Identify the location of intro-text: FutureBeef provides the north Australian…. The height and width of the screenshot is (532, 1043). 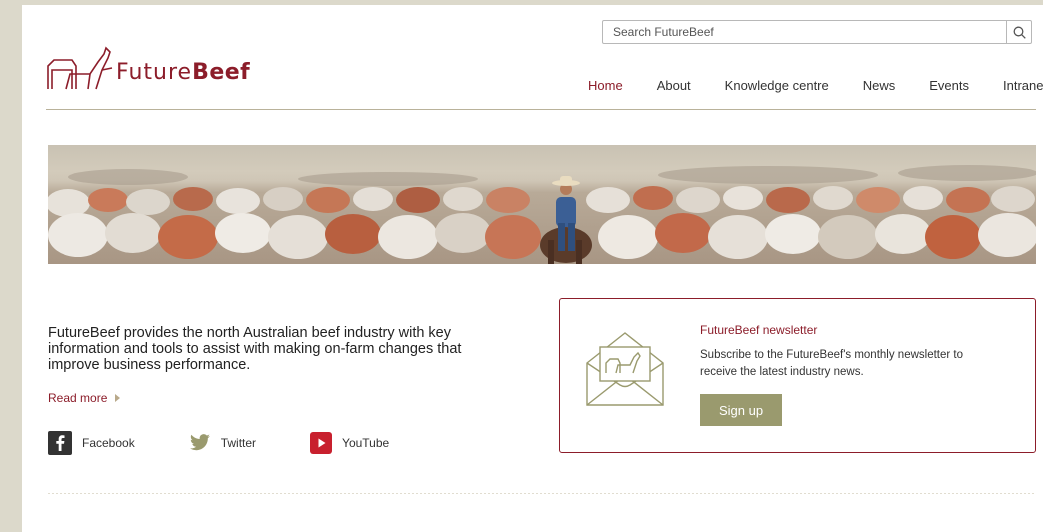
(255, 349).